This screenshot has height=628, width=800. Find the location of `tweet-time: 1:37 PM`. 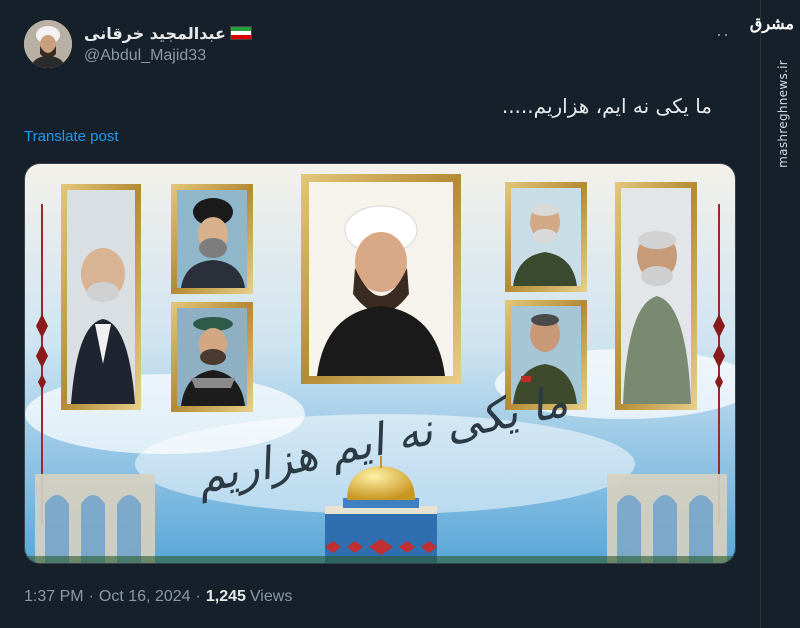

tweet-time: 1:37 PM is located at coordinates (54, 597).